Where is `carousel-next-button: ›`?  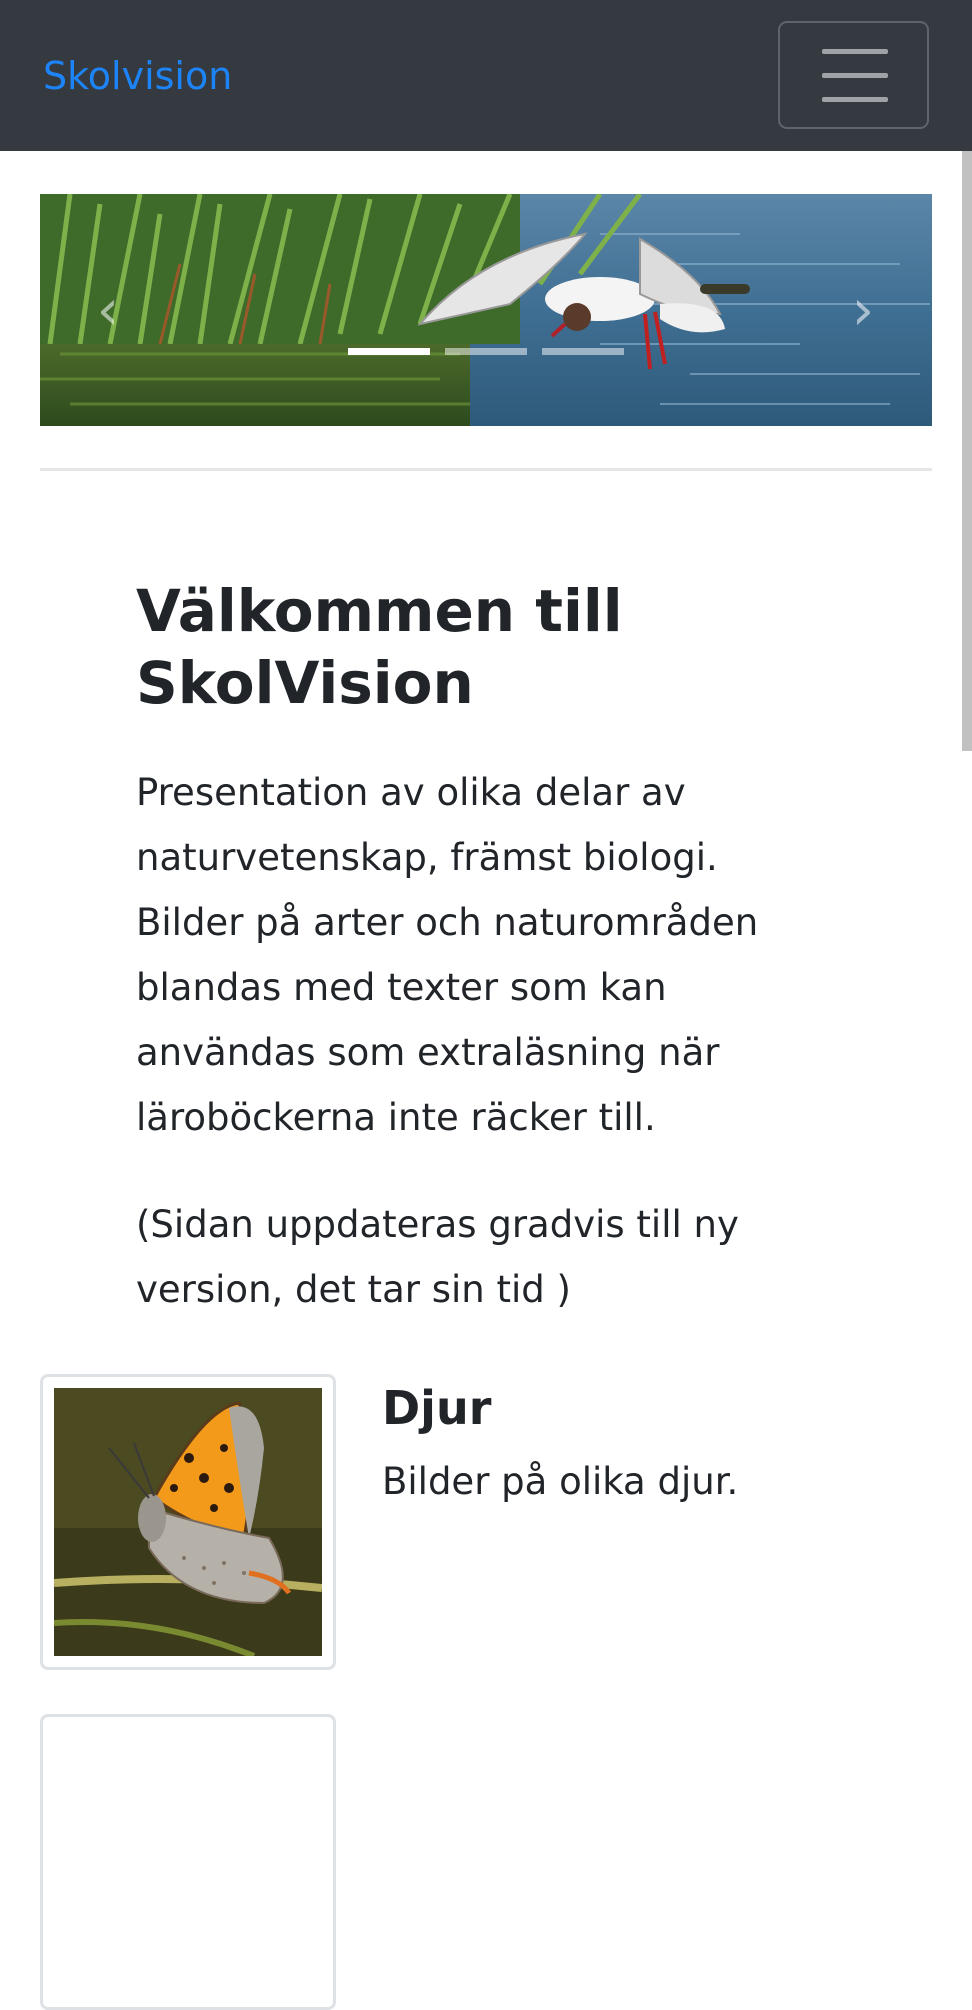 carousel-next-button: › is located at coordinates (863, 311).